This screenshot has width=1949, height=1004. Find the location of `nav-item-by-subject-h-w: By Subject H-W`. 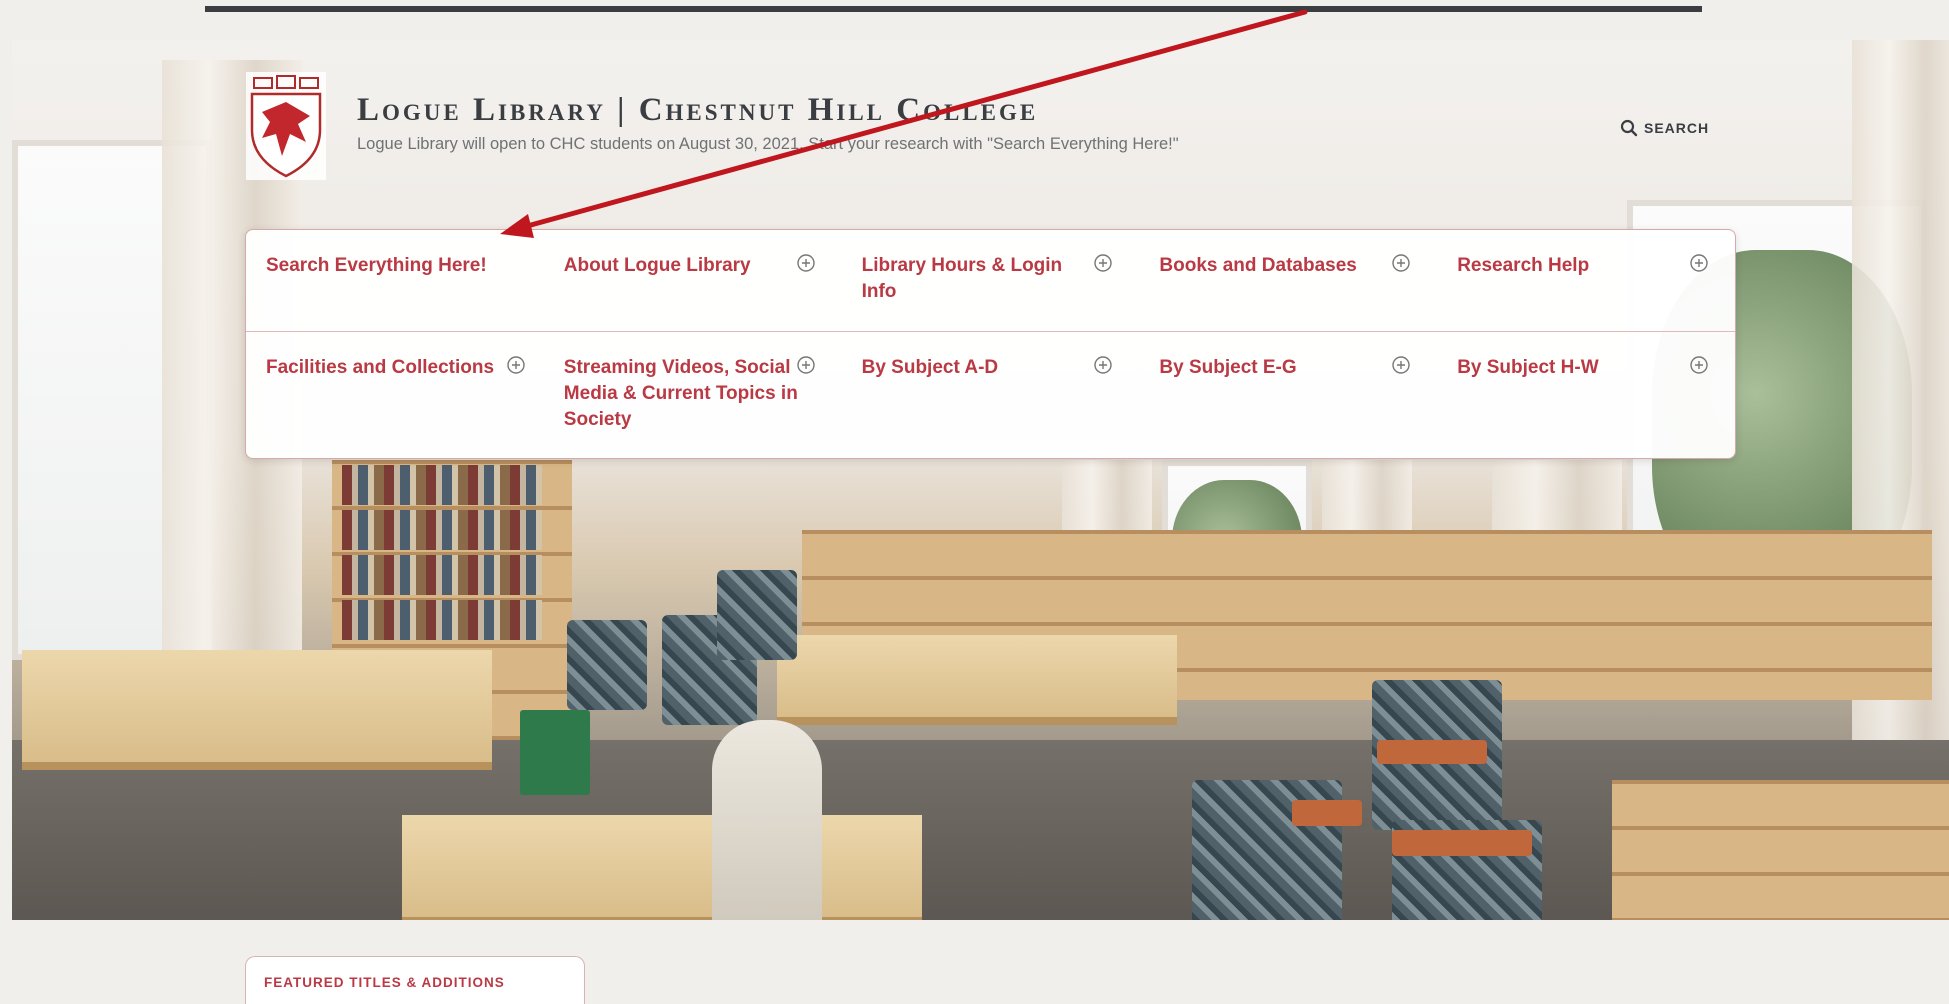

nav-item-by-subject-h-w: By Subject H-W is located at coordinates (1586, 396).